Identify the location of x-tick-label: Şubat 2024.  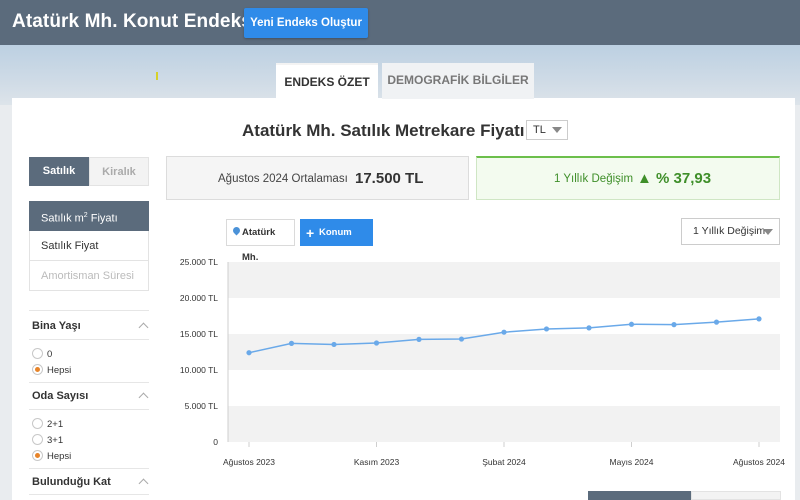
(504, 462).